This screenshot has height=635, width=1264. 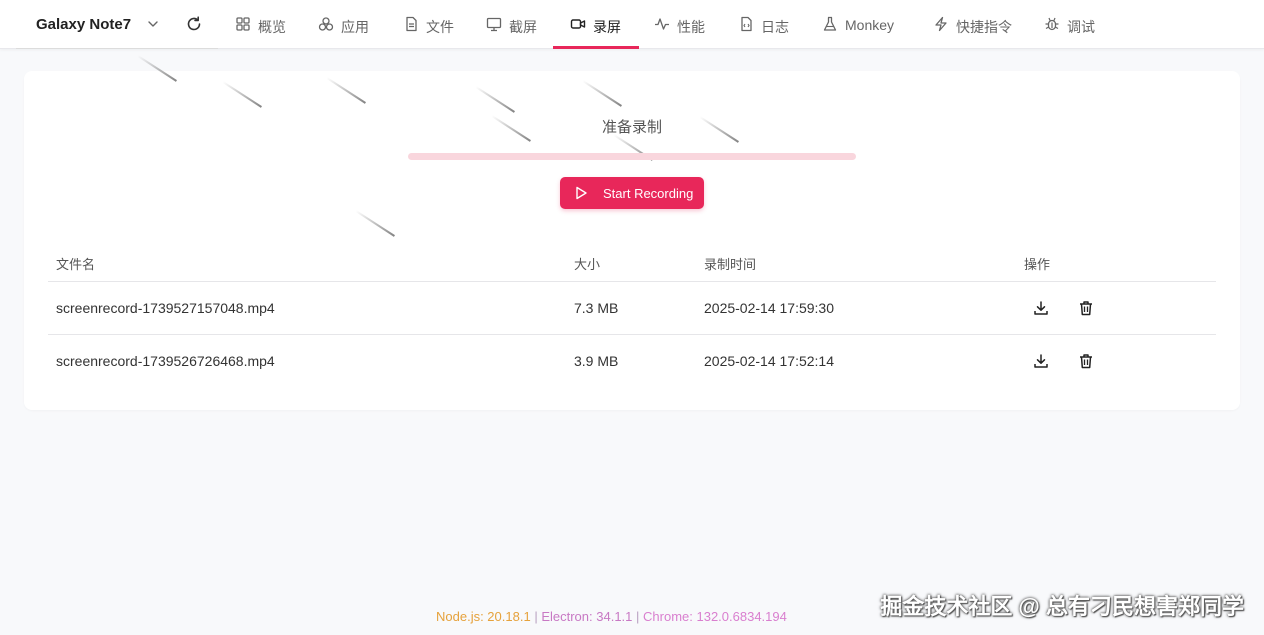 I want to click on tab-label: 概览, so click(x=272, y=27).